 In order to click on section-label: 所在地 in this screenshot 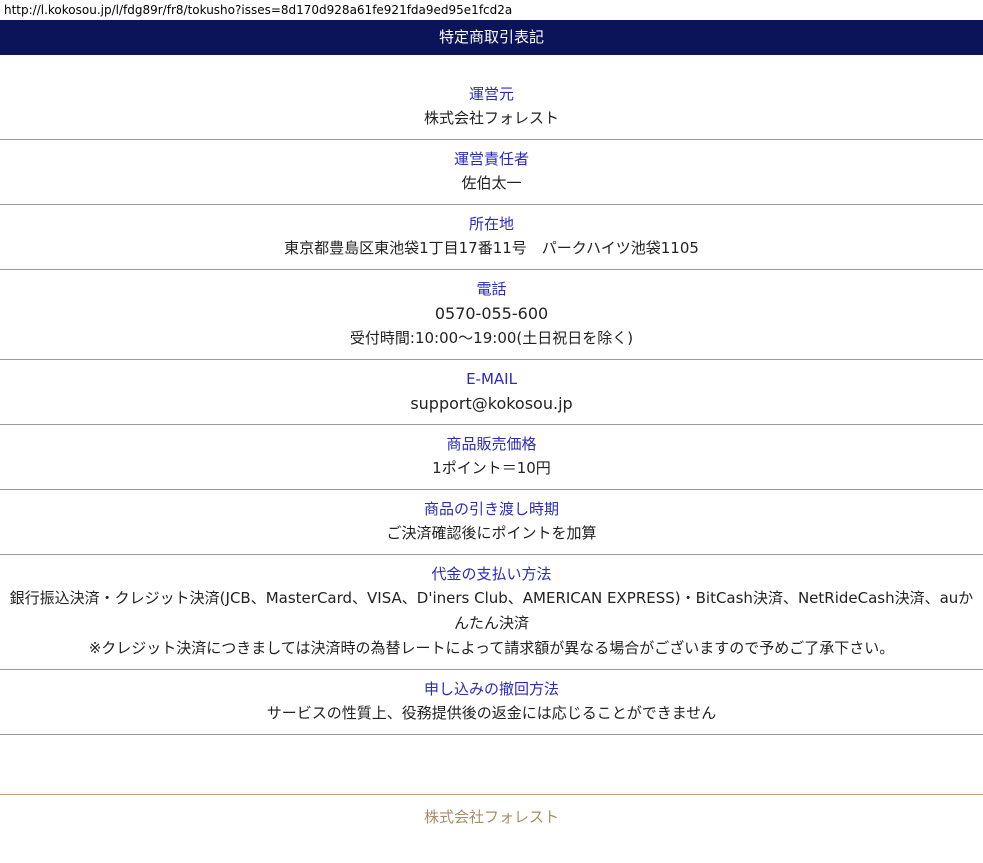, I will do `click(491, 224)`.